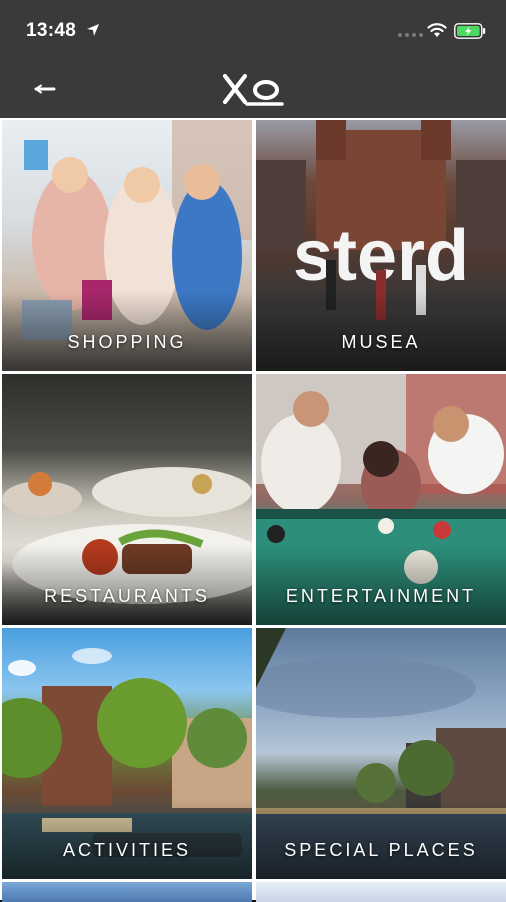  Describe the element at coordinates (381, 596) in the screenshot. I see `tile-label: ENTERTAINMENT` at that location.